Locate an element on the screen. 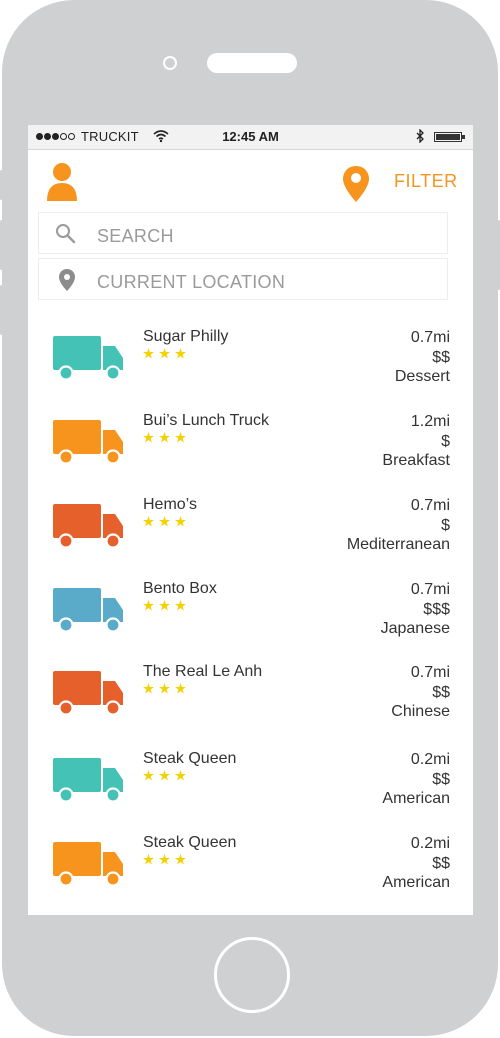  status-bar: TRUCKIT 12:45 AM is located at coordinates (250, 137).